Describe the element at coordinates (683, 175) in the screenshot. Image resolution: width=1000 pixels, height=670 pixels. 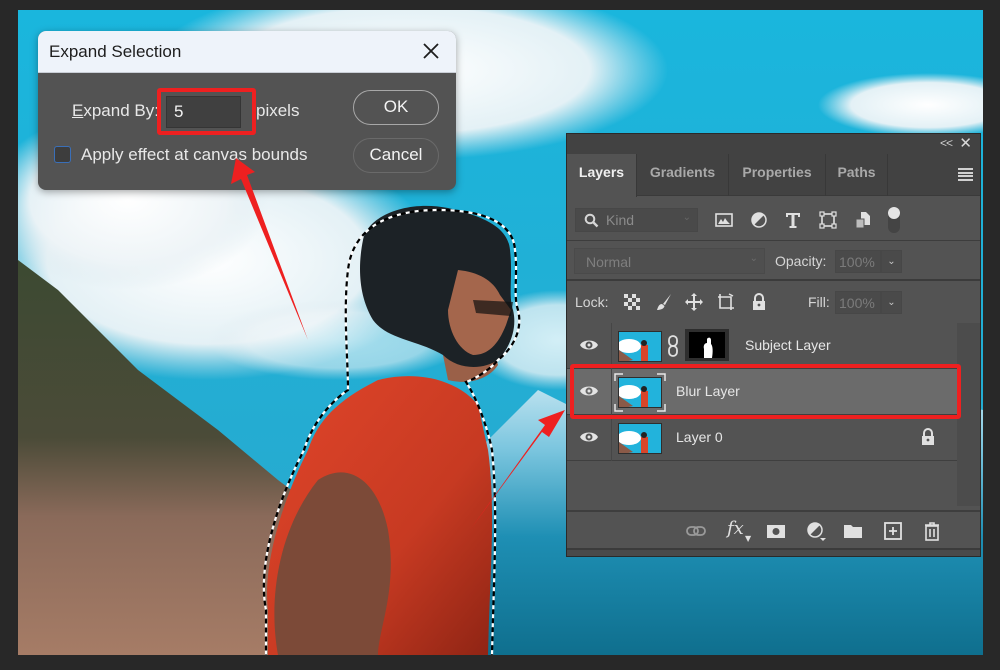
I see `tab-gradients: Gradients` at that location.